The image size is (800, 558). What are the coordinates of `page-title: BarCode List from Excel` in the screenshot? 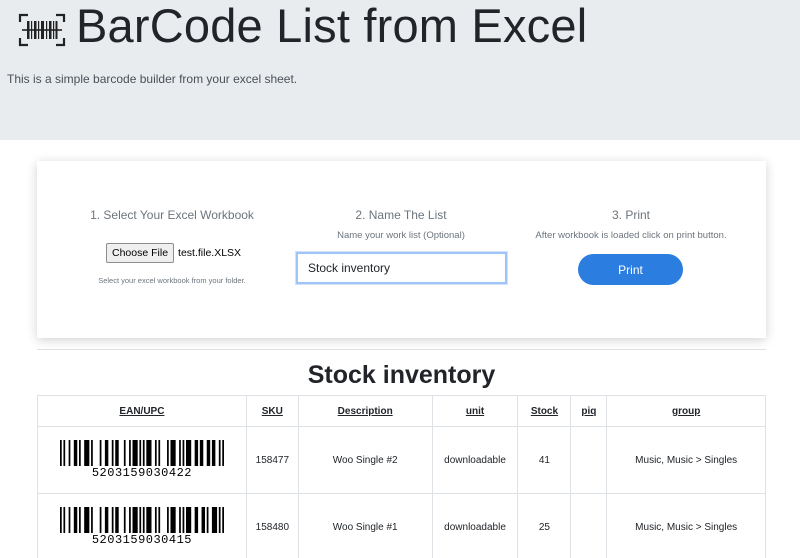 It's located at (332, 26).